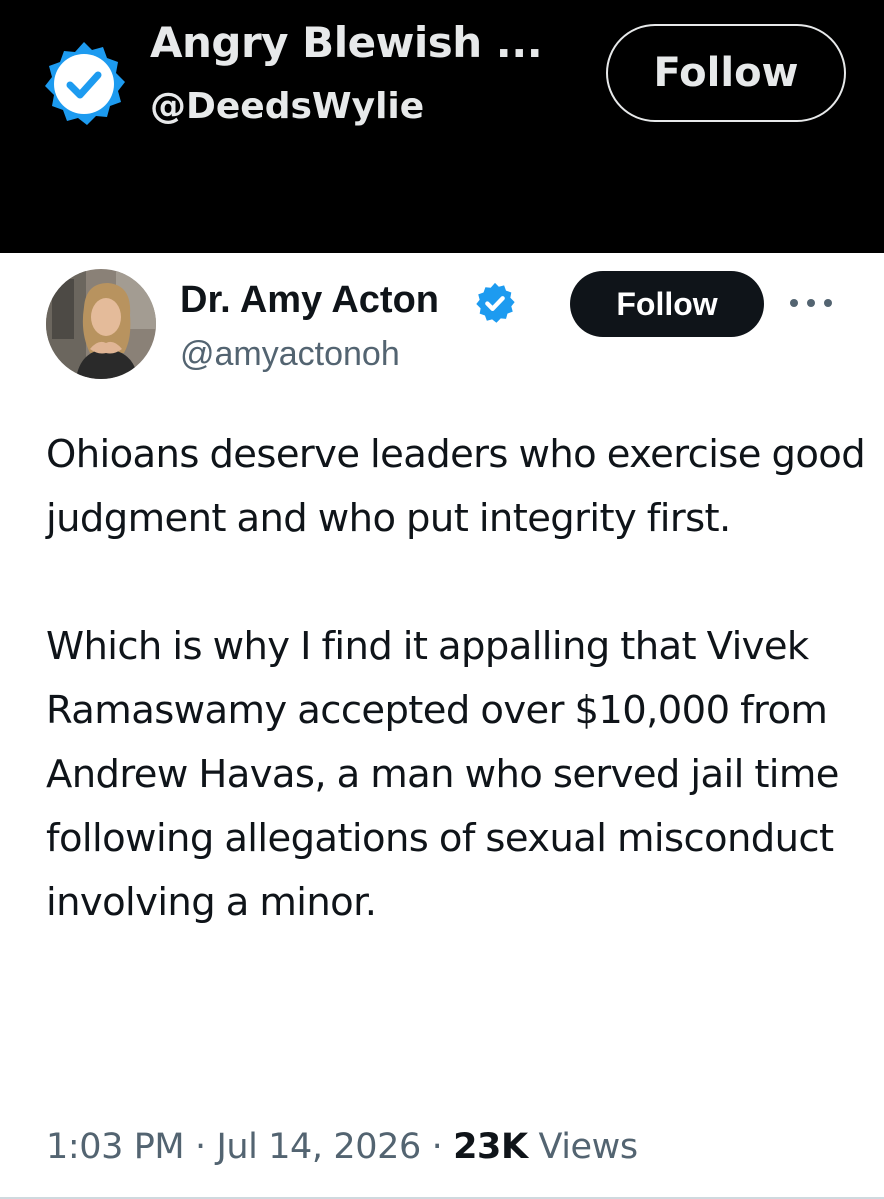 This screenshot has width=884, height=1199. Describe the element at coordinates (318, 1147) in the screenshot. I see `tweet-date: Jul 14, 2026` at that location.